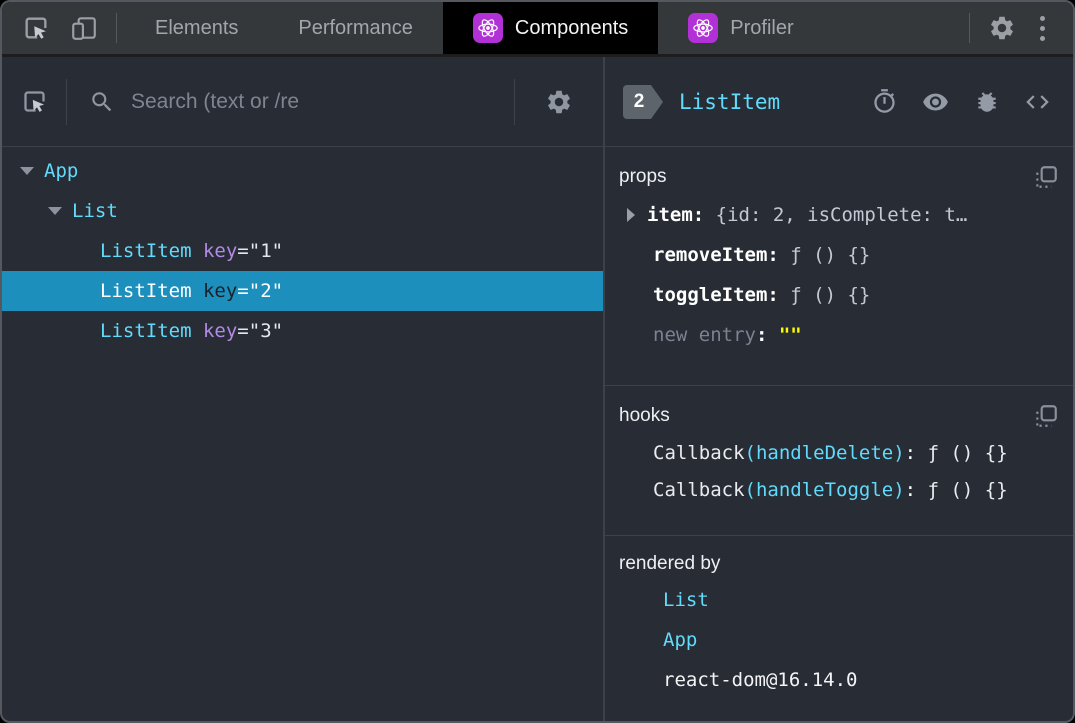 This screenshot has width=1075, height=723. I want to click on tree-row-listitem-3: ListItem key = "3", so click(302, 331).